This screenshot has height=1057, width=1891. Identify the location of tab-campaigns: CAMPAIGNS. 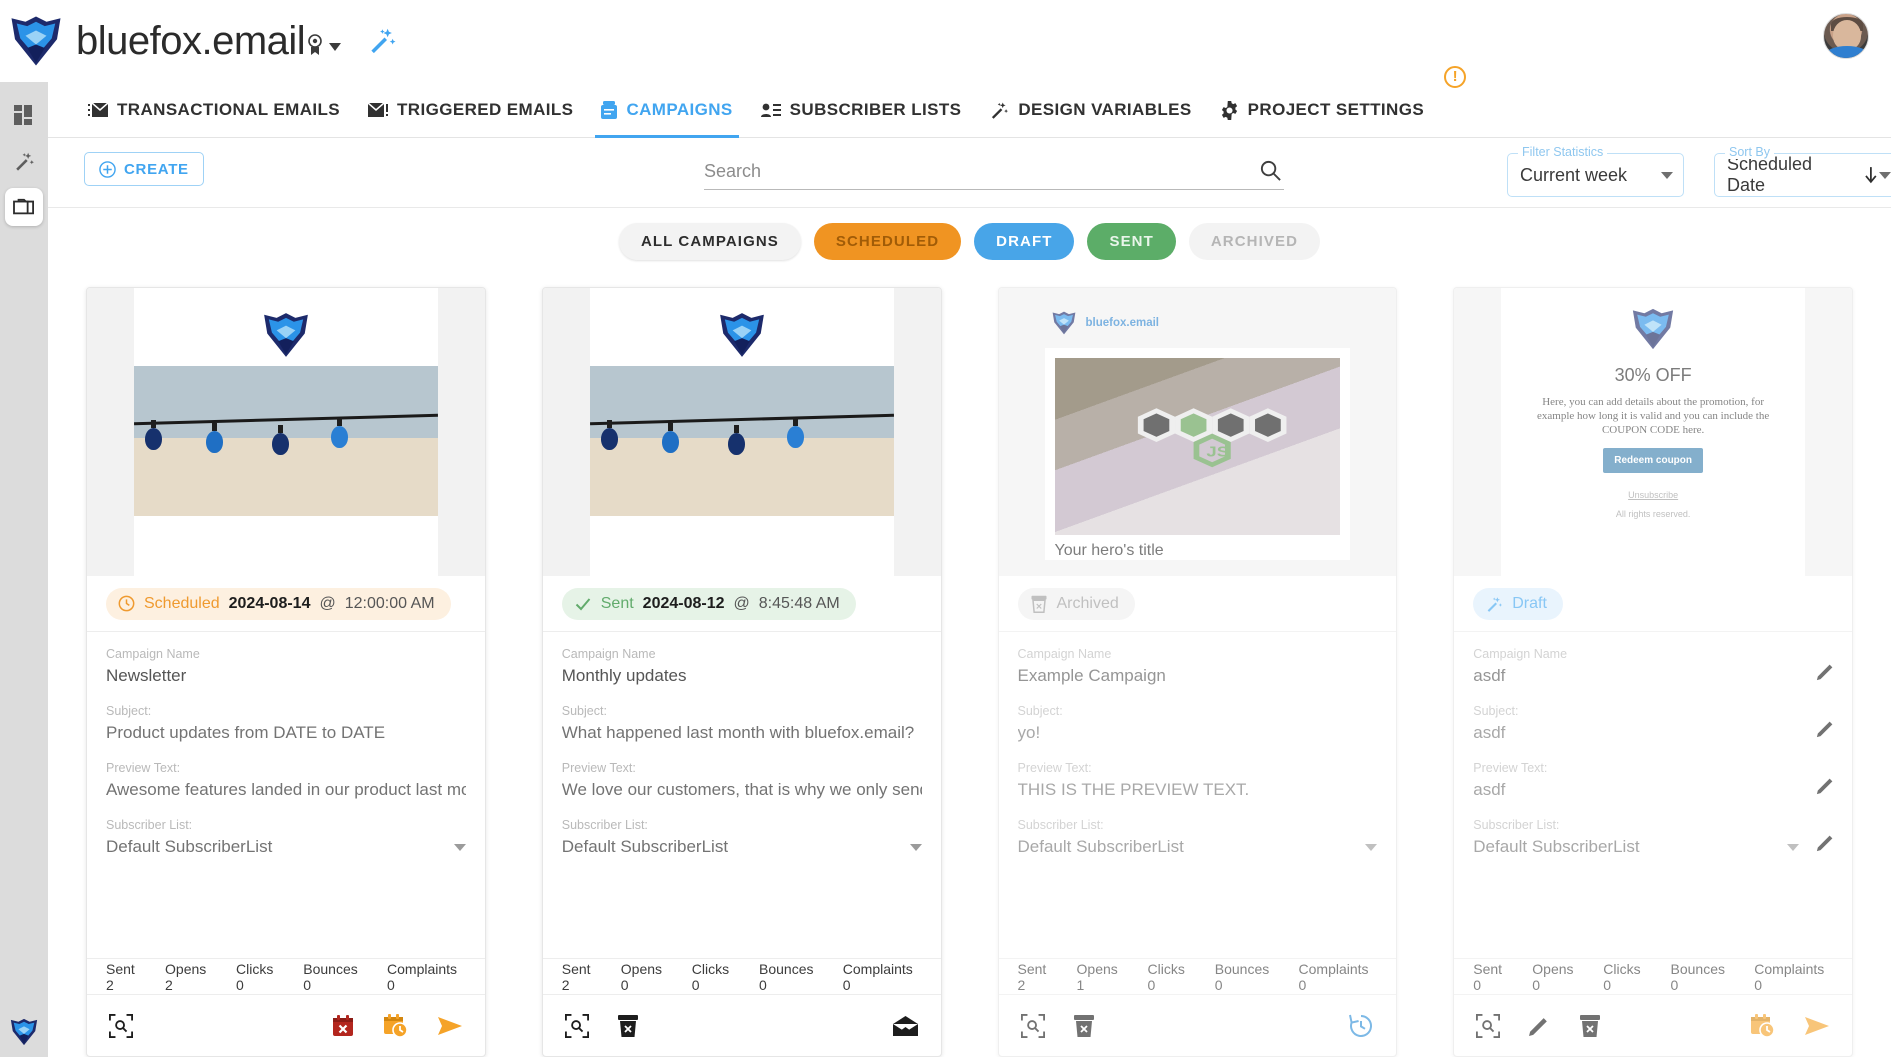
(666, 110).